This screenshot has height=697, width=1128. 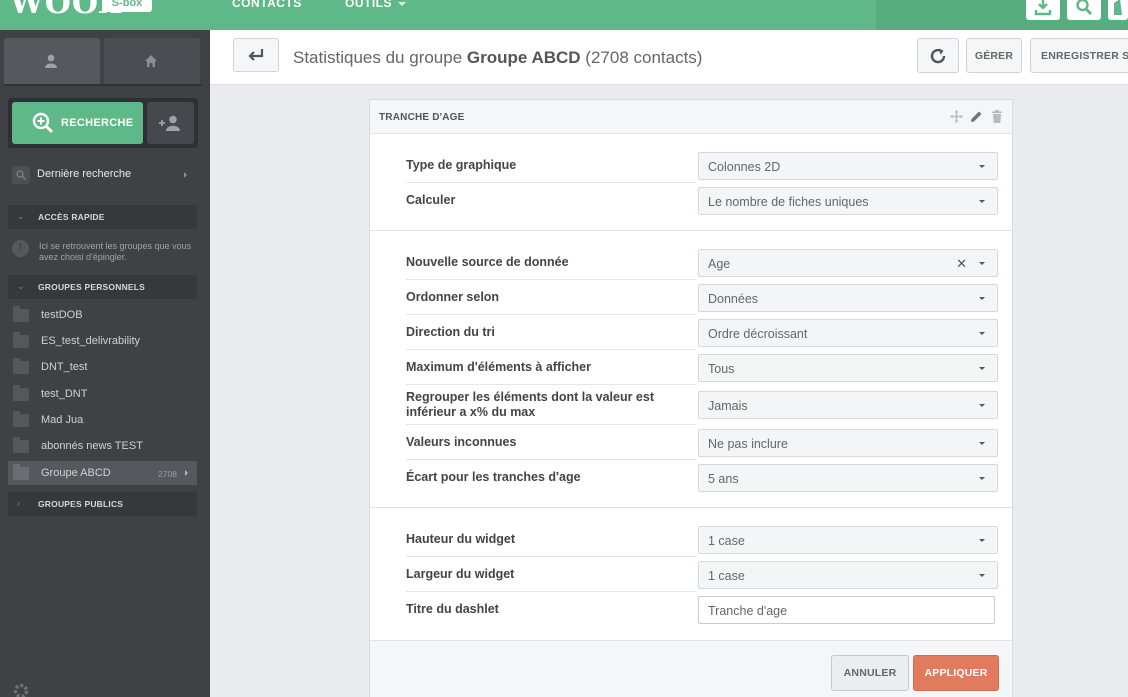 What do you see at coordinates (994, 55) in the screenshot?
I see `manage-button: GÉRER` at bounding box center [994, 55].